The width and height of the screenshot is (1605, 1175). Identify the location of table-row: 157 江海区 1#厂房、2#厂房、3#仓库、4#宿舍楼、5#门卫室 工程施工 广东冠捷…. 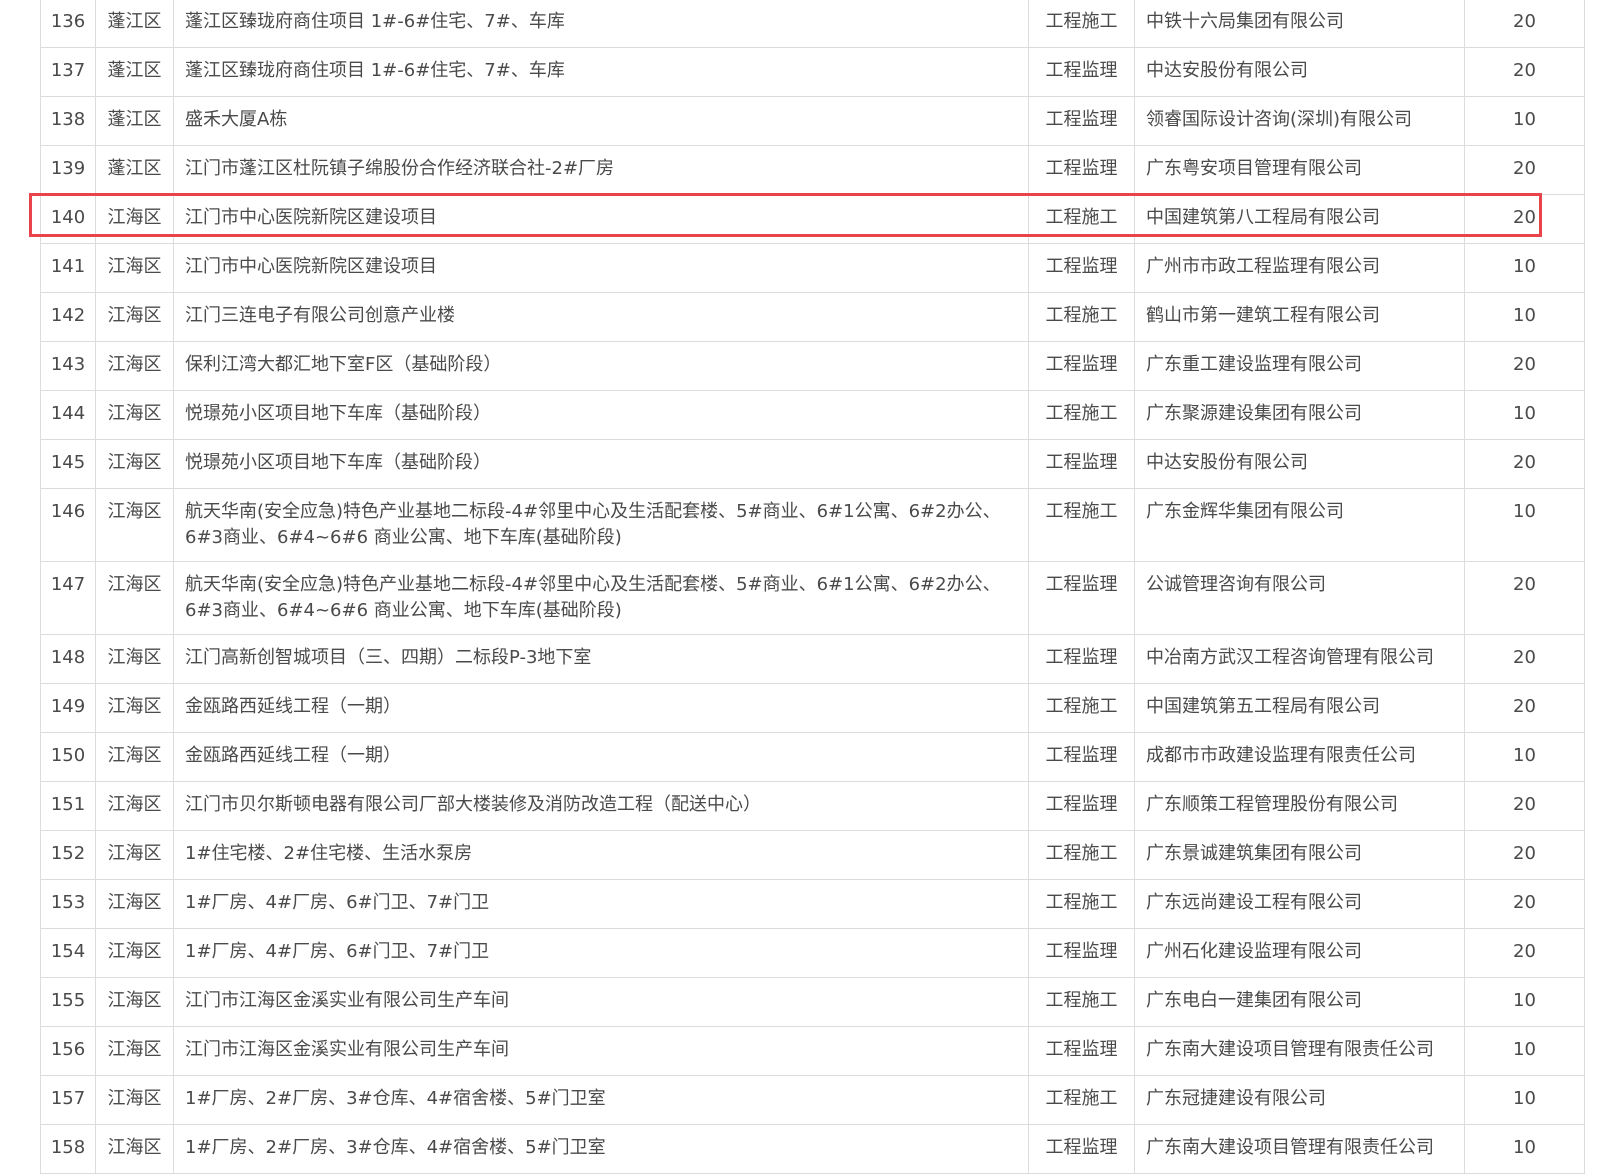
(812, 1100).